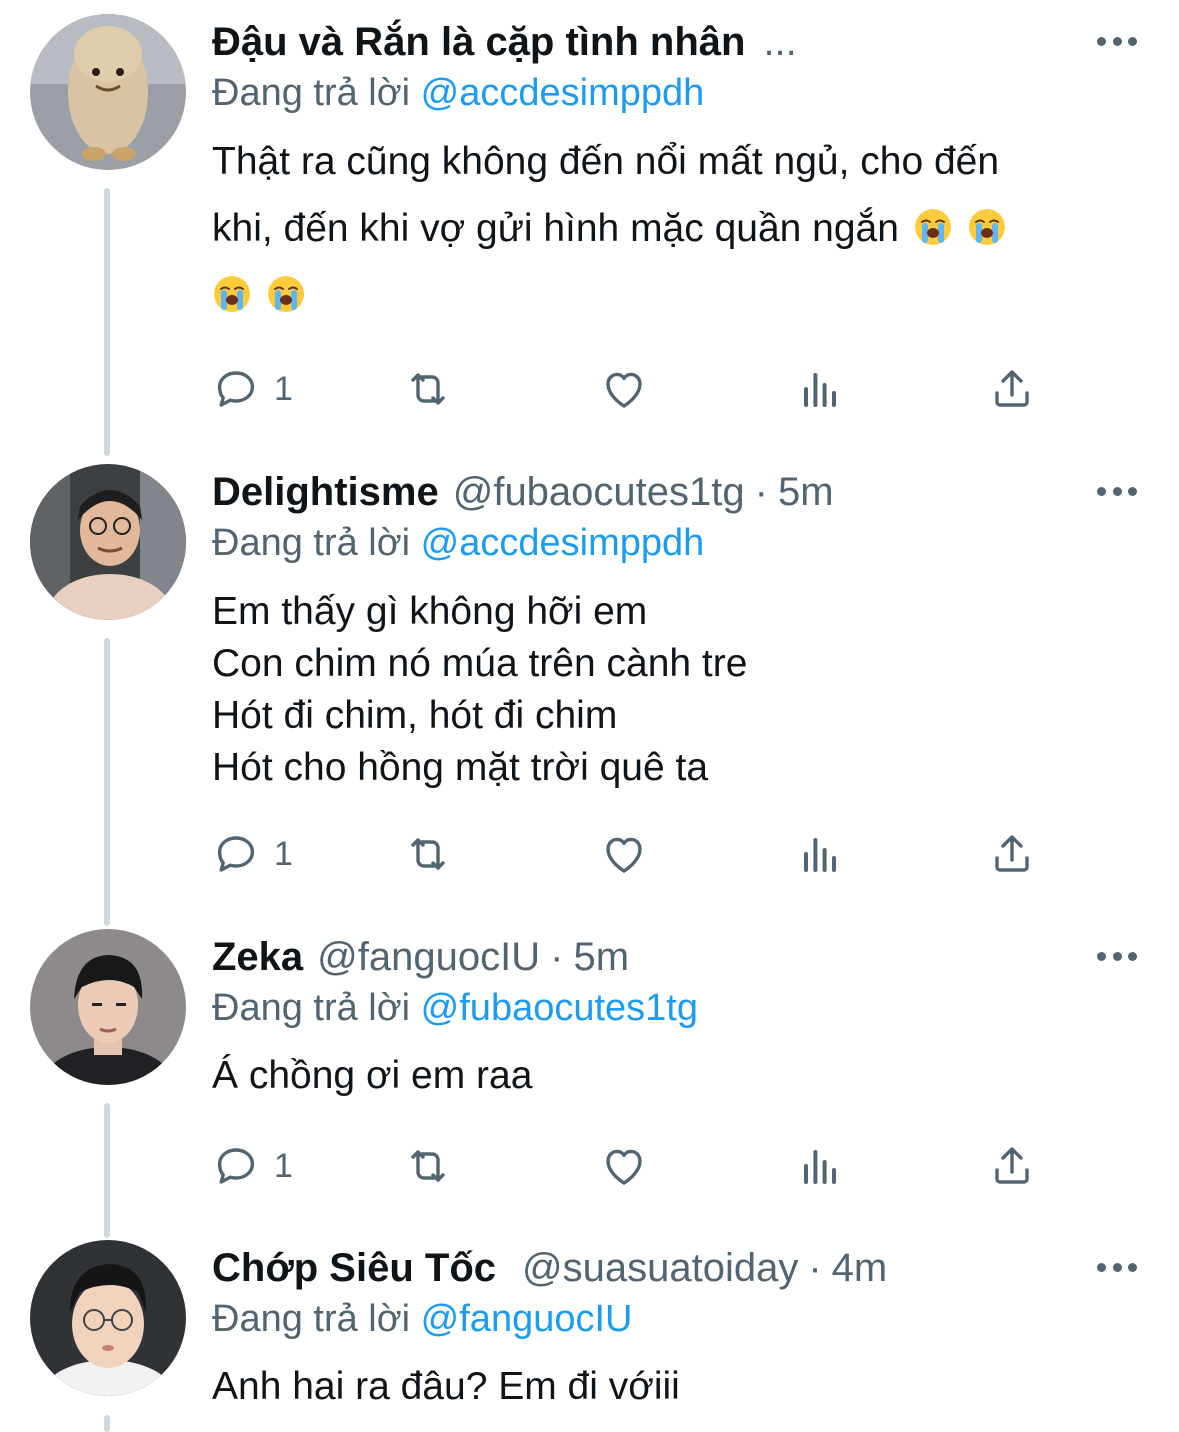 The width and height of the screenshot is (1179, 1432). What do you see at coordinates (559, 1008) in the screenshot?
I see `mention-link: @fubaocutes1tg` at bounding box center [559, 1008].